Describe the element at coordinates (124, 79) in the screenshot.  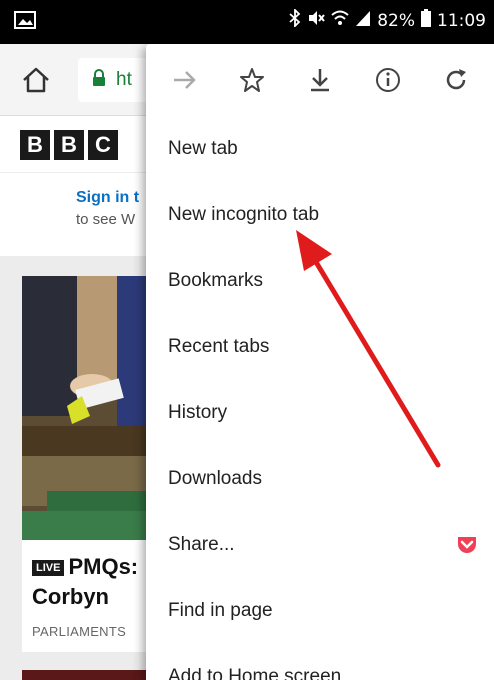
I see `url-text: ht` at that location.